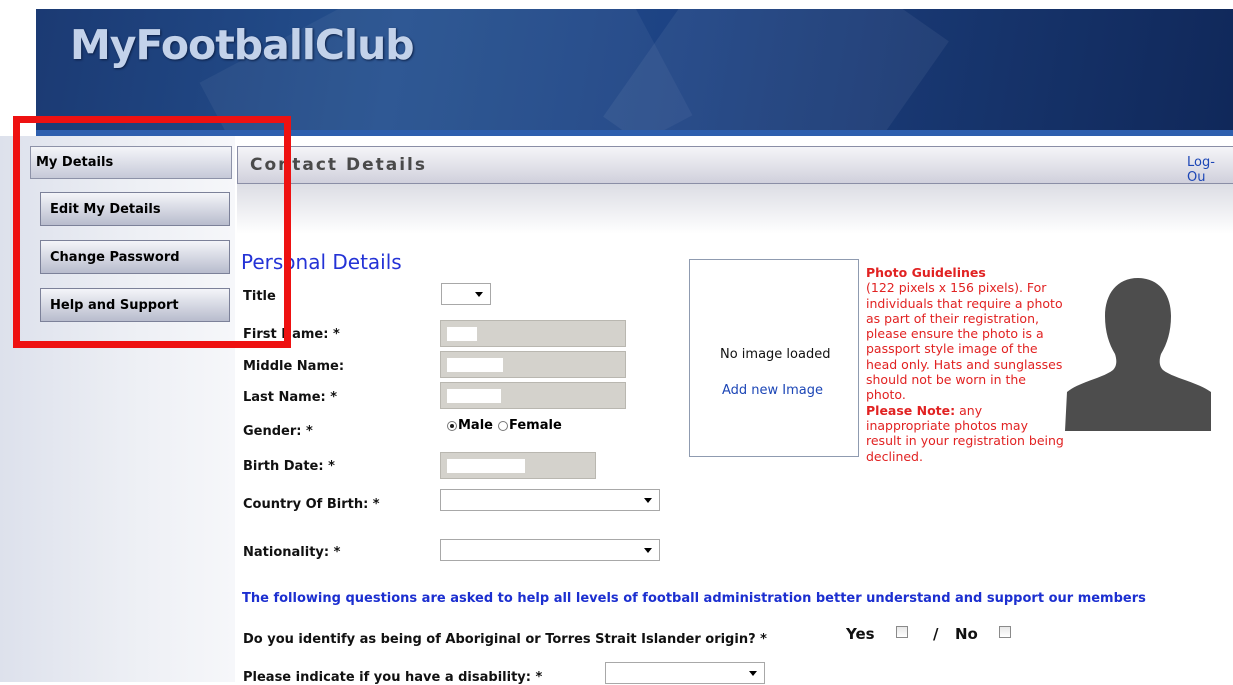 This screenshot has width=1233, height=685. I want to click on avatar-silhouette-icon, so click(1138, 347).